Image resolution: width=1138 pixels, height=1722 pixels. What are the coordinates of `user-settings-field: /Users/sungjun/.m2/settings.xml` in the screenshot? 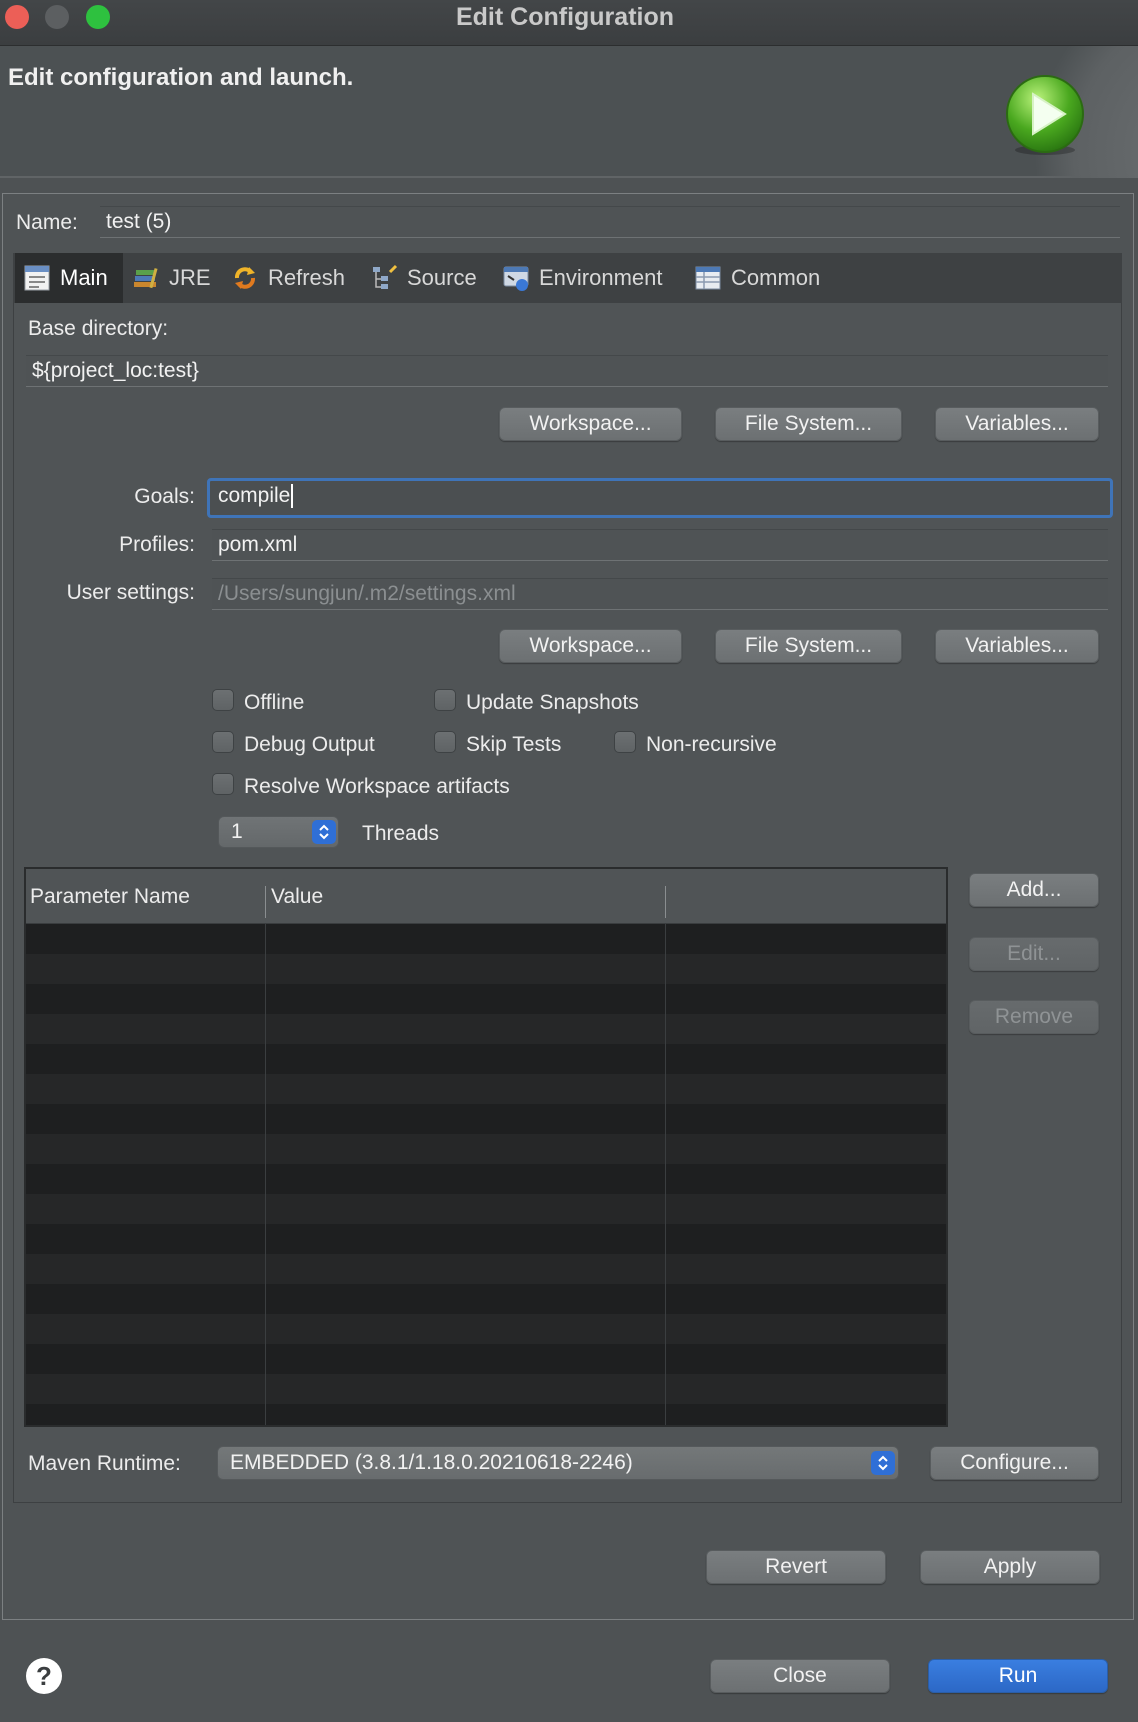 It's located at (660, 594).